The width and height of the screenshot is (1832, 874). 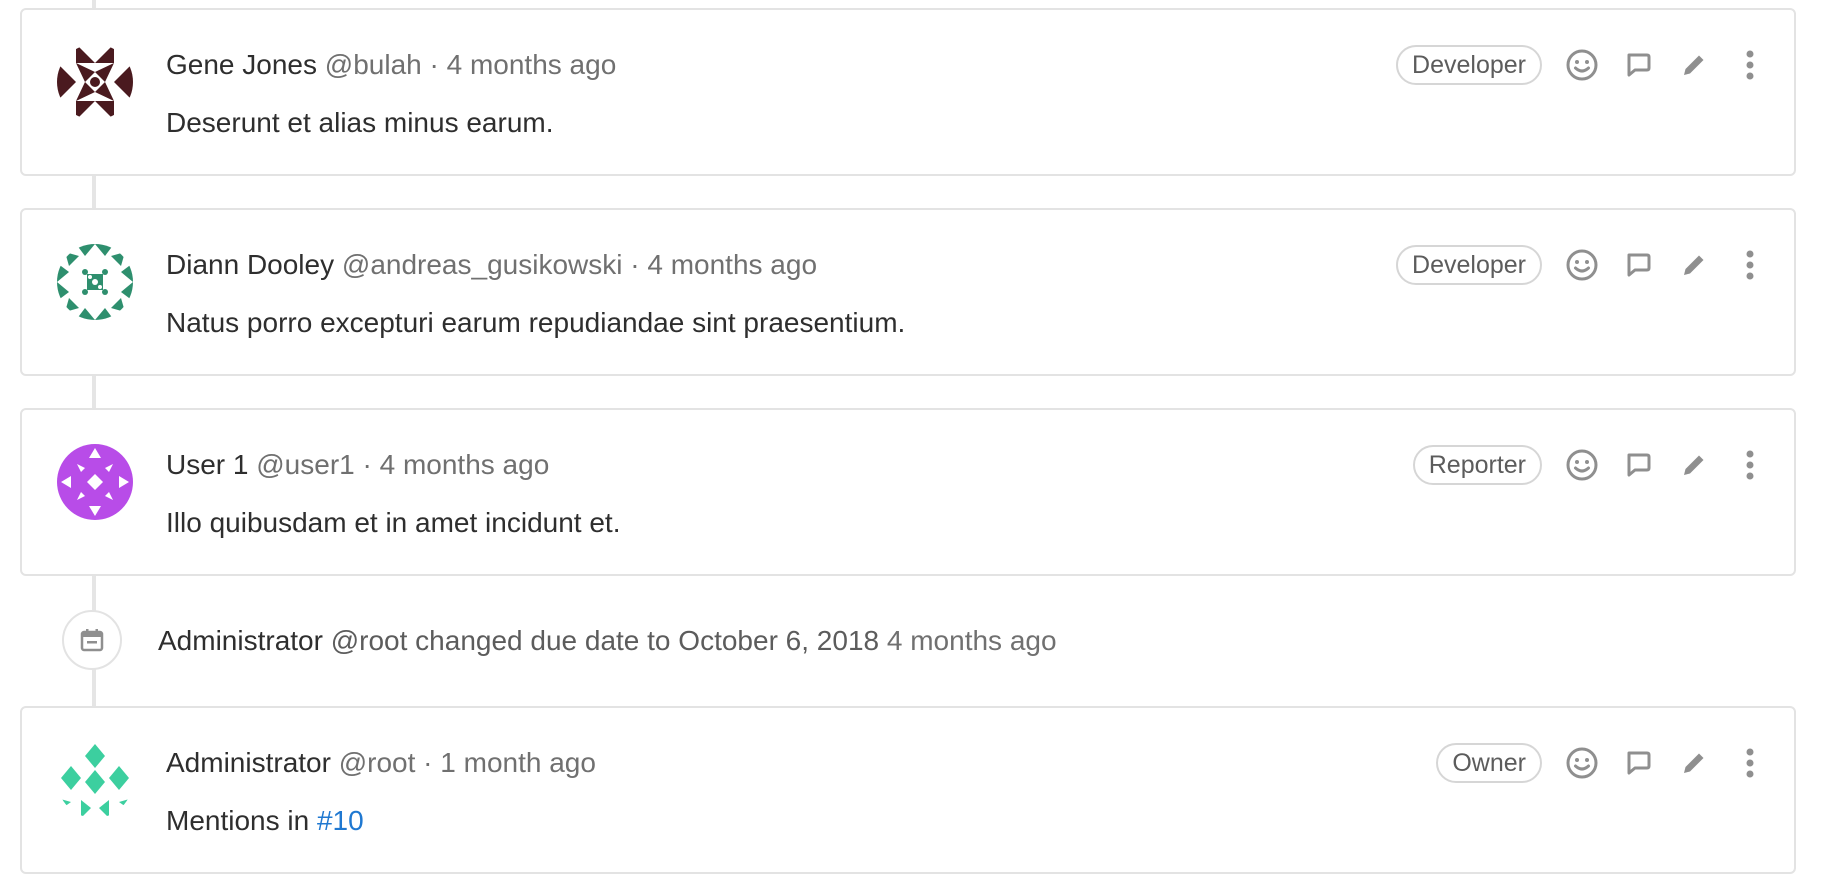 I want to click on role-badge: Owner, so click(x=1489, y=763).